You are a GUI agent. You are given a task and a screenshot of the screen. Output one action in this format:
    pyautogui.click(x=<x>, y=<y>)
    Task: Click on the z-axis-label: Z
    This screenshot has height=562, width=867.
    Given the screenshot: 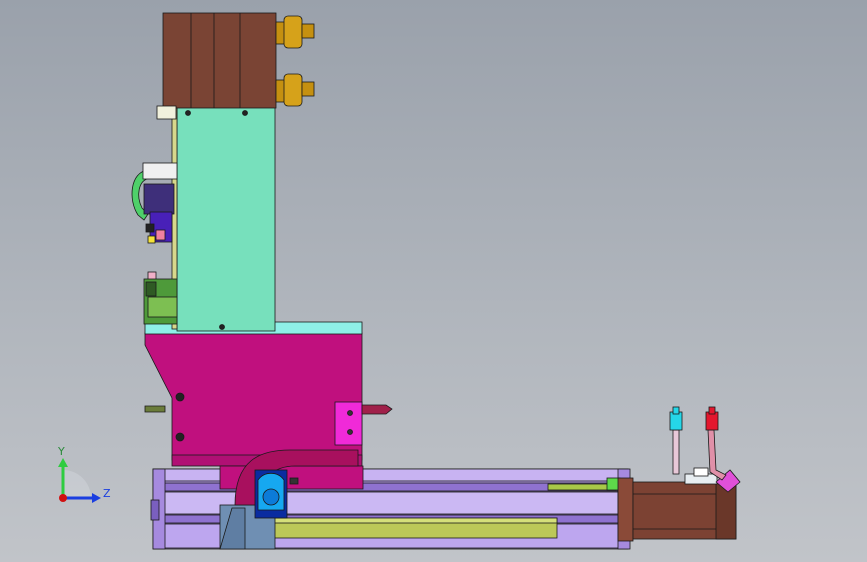 What is the action you would take?
    pyautogui.click(x=107, y=493)
    